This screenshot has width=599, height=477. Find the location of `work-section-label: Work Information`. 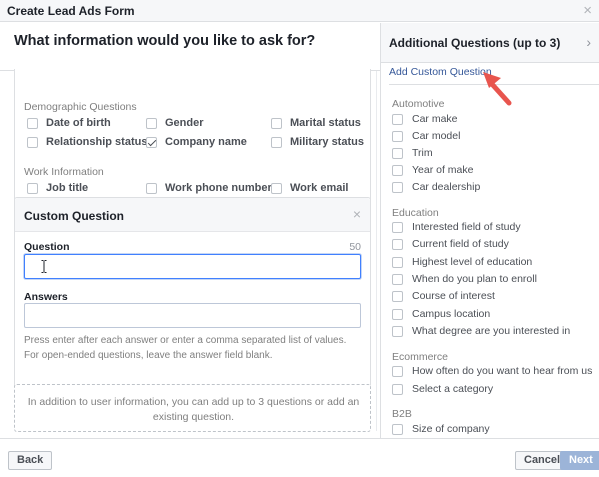

work-section-label: Work Information is located at coordinates (64, 172).